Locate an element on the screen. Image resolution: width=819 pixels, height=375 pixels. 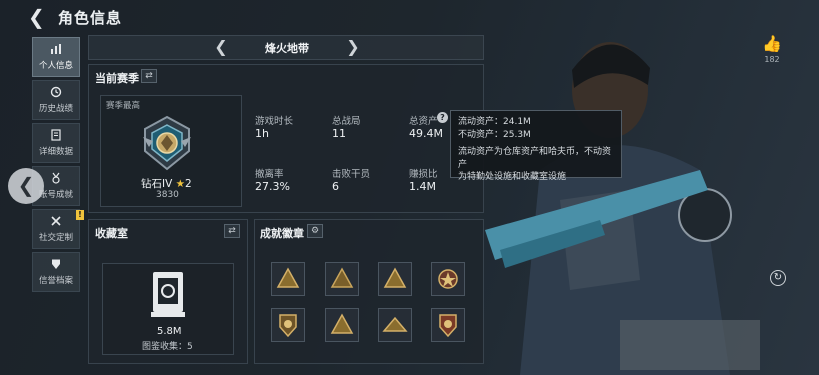
like-count: 182 is located at coordinates (772, 59).